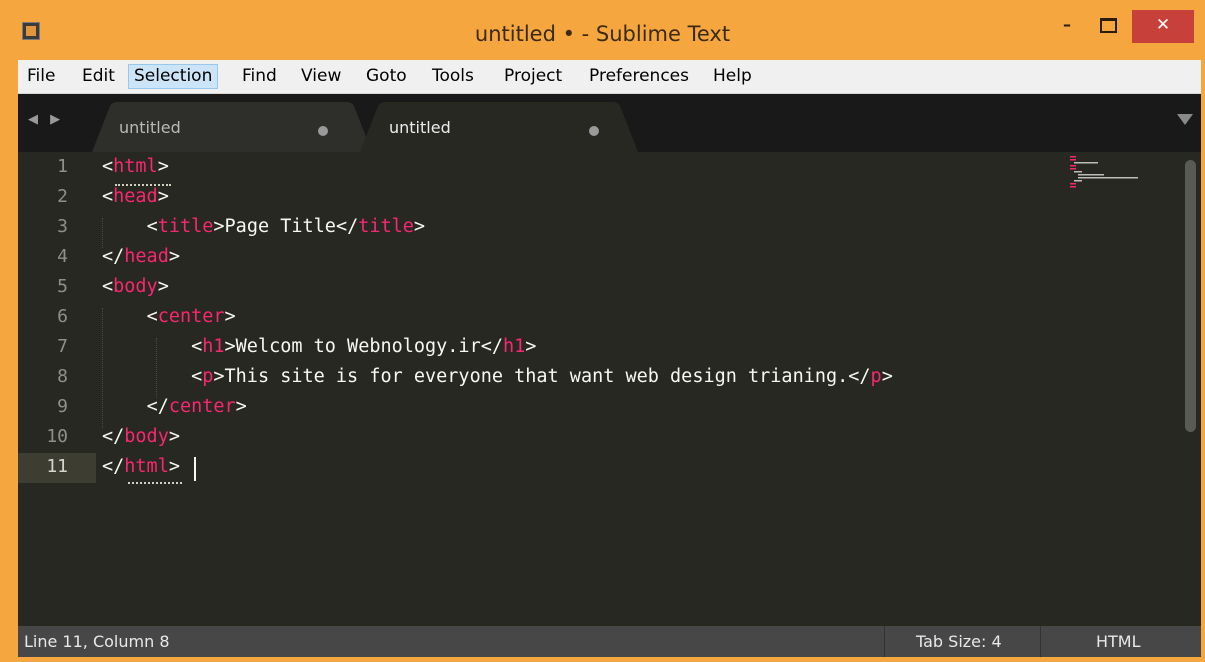  Describe the element at coordinates (98, 76) in the screenshot. I see `menu-edit: Edit` at that location.